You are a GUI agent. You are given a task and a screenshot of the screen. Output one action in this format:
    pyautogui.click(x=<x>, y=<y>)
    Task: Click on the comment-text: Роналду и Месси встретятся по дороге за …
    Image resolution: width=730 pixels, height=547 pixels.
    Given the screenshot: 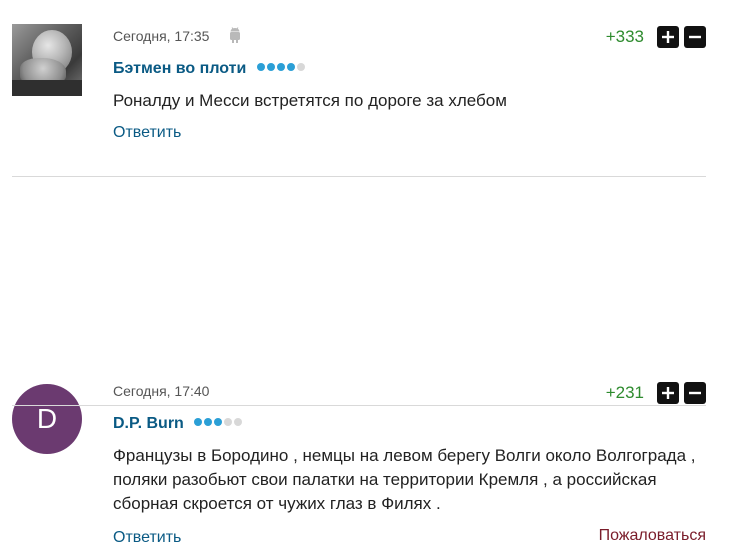 What is the action you would take?
    pyautogui.click(x=310, y=100)
    